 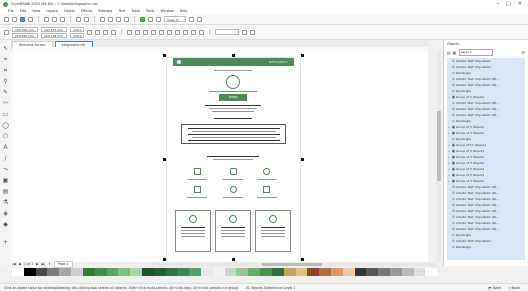 What do you see at coordinates (244, 32) in the screenshot?
I see `convert-to-curves-icon` at bounding box center [244, 32].